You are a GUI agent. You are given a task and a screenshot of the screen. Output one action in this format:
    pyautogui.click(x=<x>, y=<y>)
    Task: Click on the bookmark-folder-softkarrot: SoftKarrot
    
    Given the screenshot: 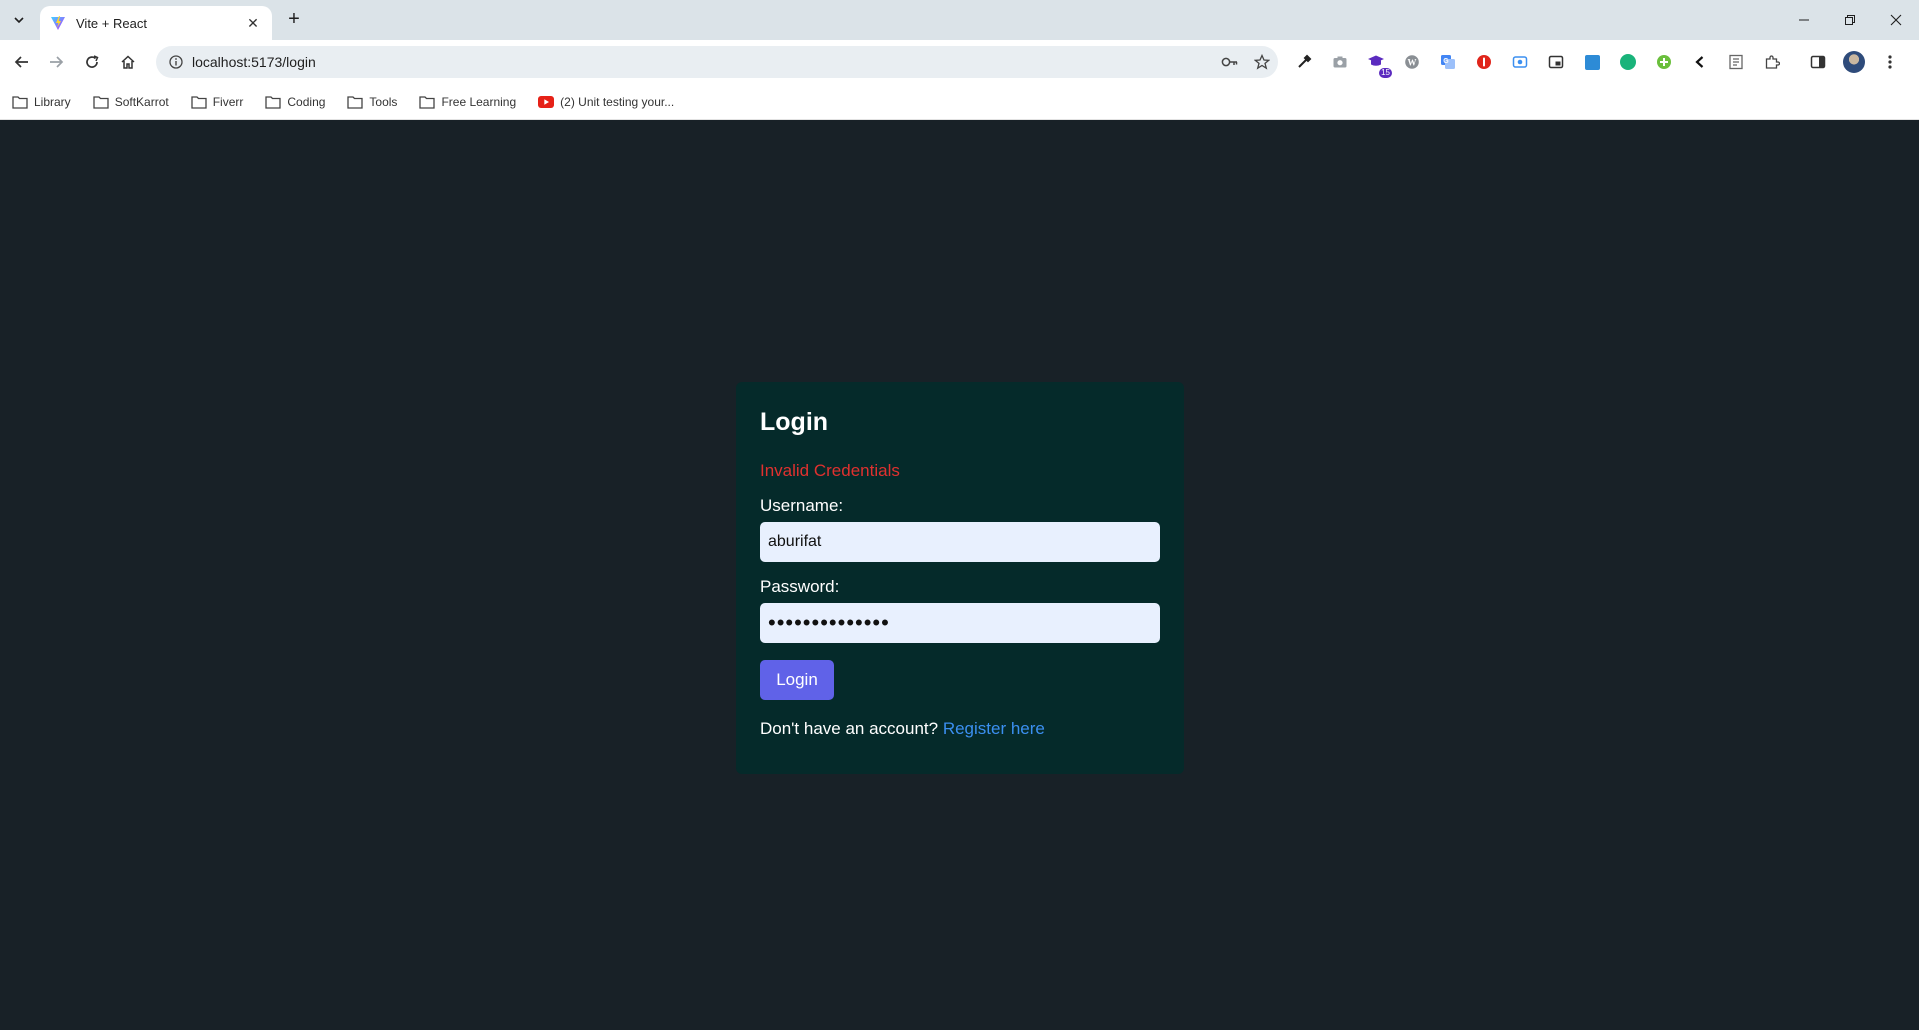 What is the action you would take?
    pyautogui.click(x=131, y=102)
    